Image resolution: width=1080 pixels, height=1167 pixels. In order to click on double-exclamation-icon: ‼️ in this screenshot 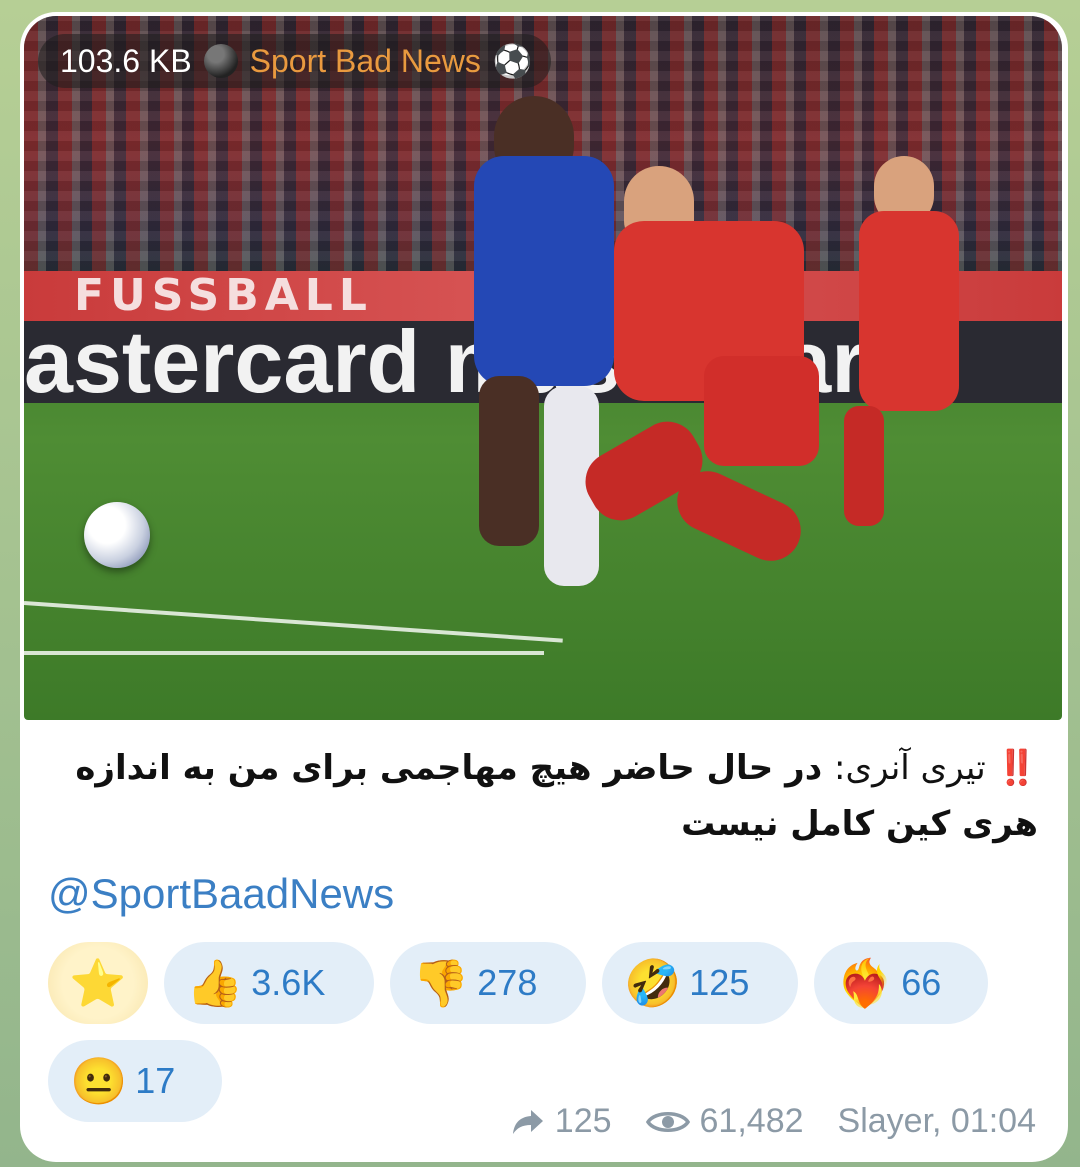, I will do `click(1016, 768)`.